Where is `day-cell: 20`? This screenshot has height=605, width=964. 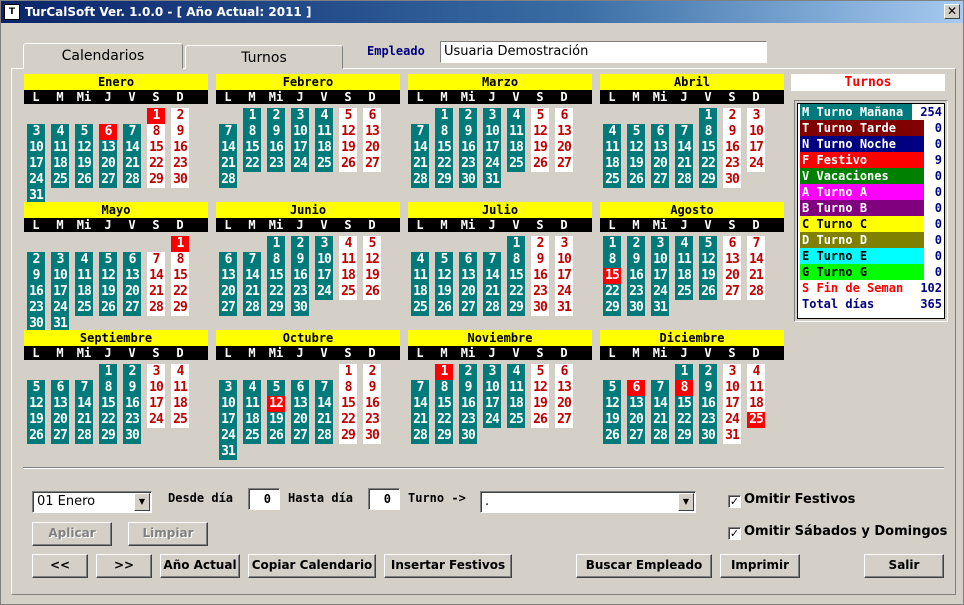 day-cell: 20 is located at coordinates (660, 164).